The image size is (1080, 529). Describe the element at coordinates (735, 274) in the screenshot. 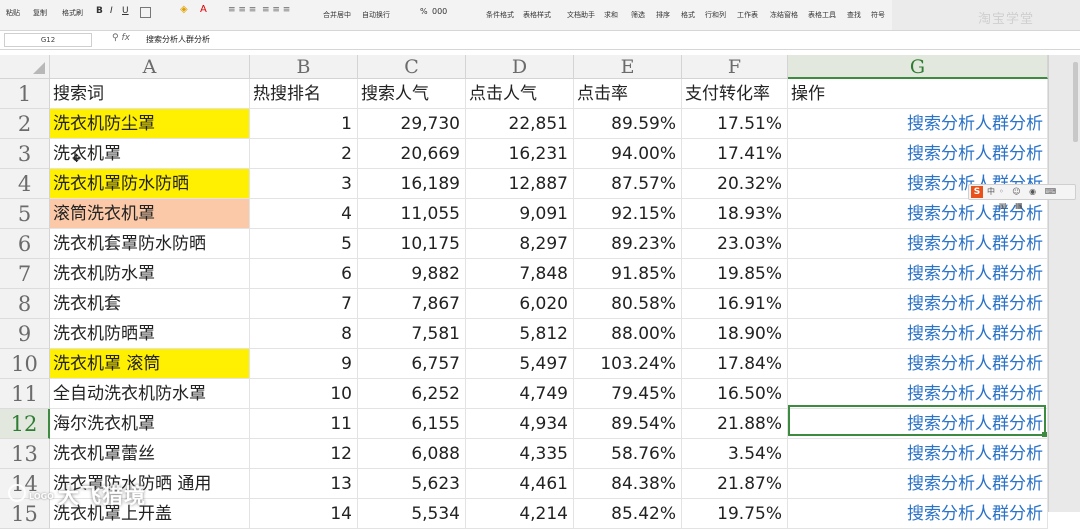

I see `data-cell-f: 19.85%` at that location.